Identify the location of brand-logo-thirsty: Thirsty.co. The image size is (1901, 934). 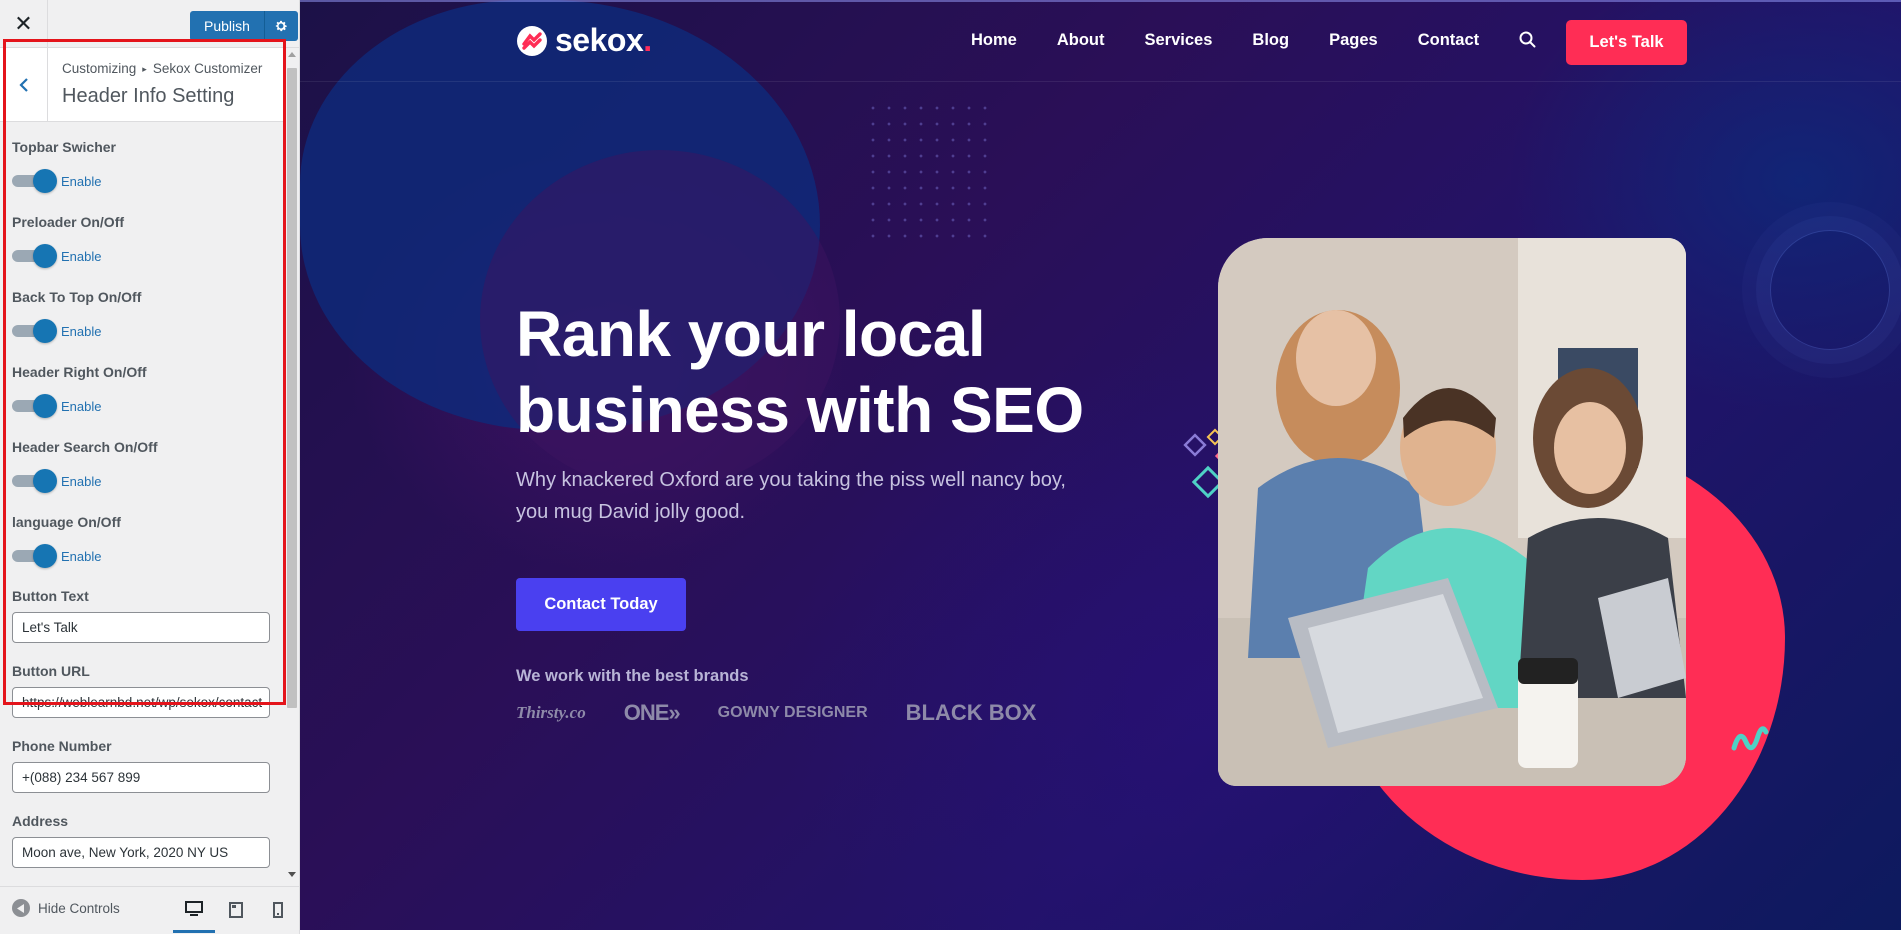
(551, 712).